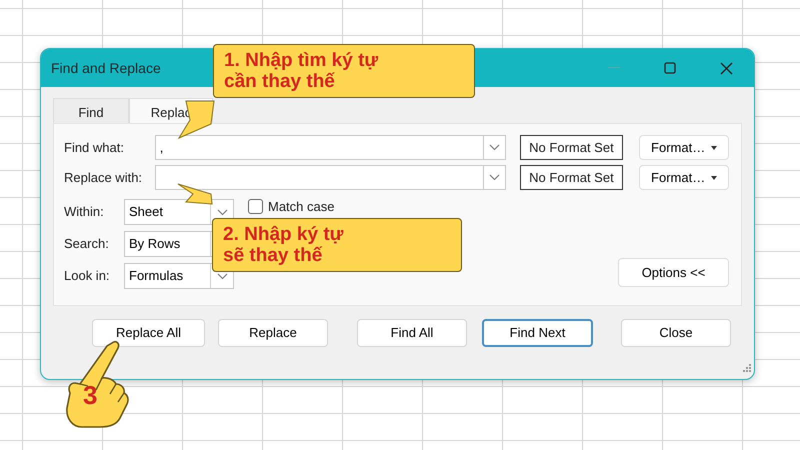 The height and width of the screenshot is (450, 800). What do you see at coordinates (726, 68) in the screenshot?
I see `close-icon` at bounding box center [726, 68].